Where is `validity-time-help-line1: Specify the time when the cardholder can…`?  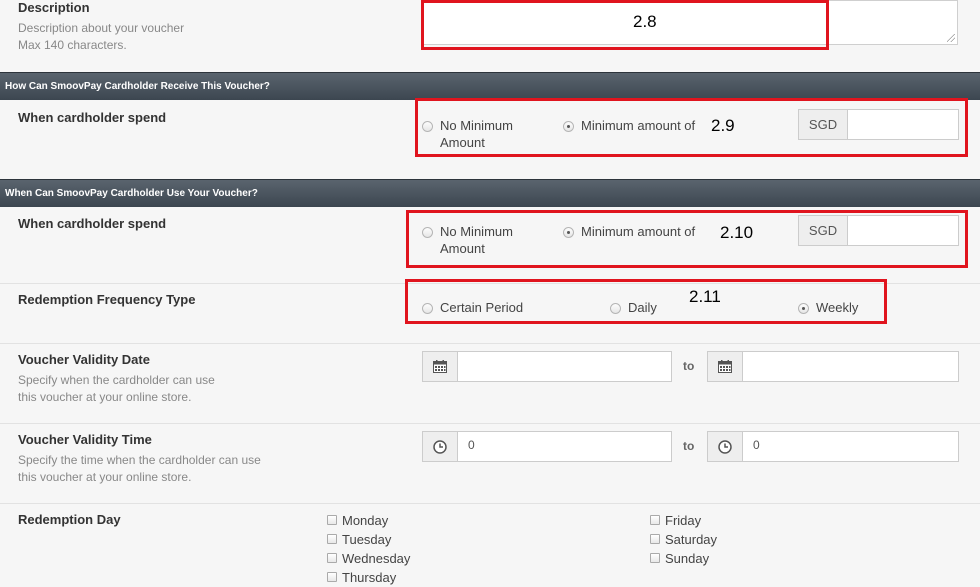
validity-time-help-line1: Specify the time when the cardholder can… is located at coordinates (139, 460).